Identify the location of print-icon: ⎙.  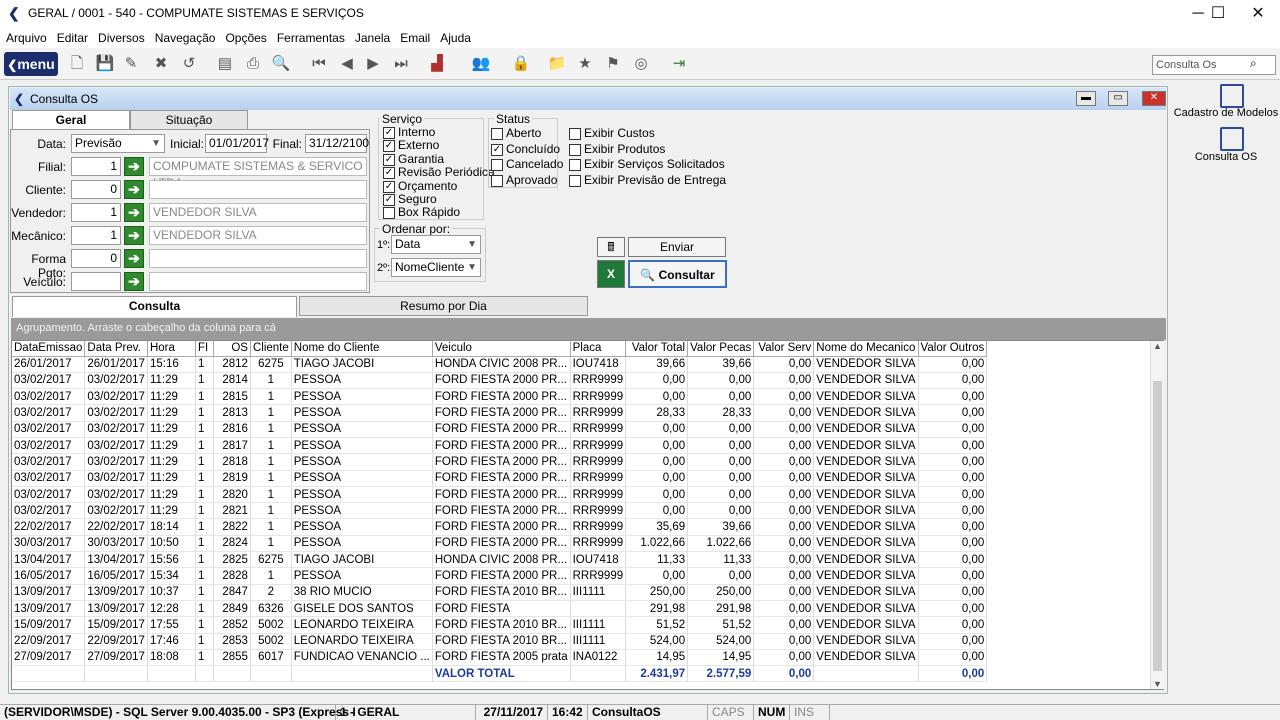
(253, 64).